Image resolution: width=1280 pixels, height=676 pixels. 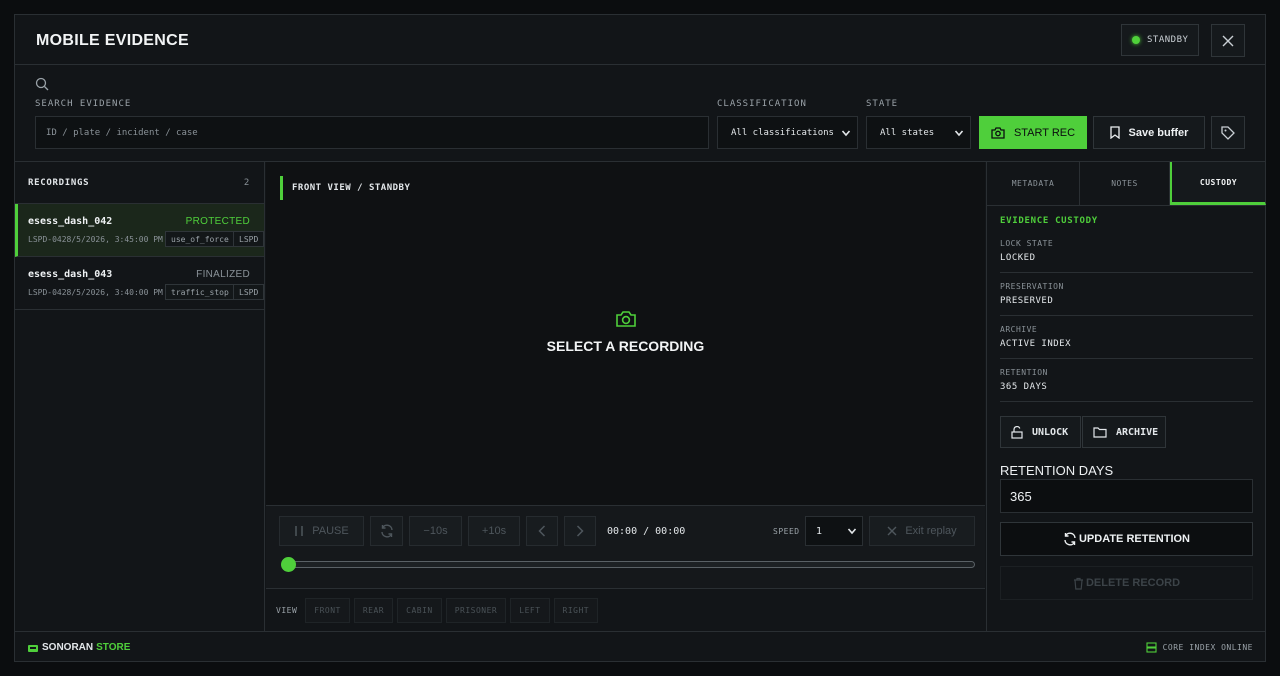 What do you see at coordinates (1044, 132) in the screenshot?
I see `start-rec-label: START REC` at bounding box center [1044, 132].